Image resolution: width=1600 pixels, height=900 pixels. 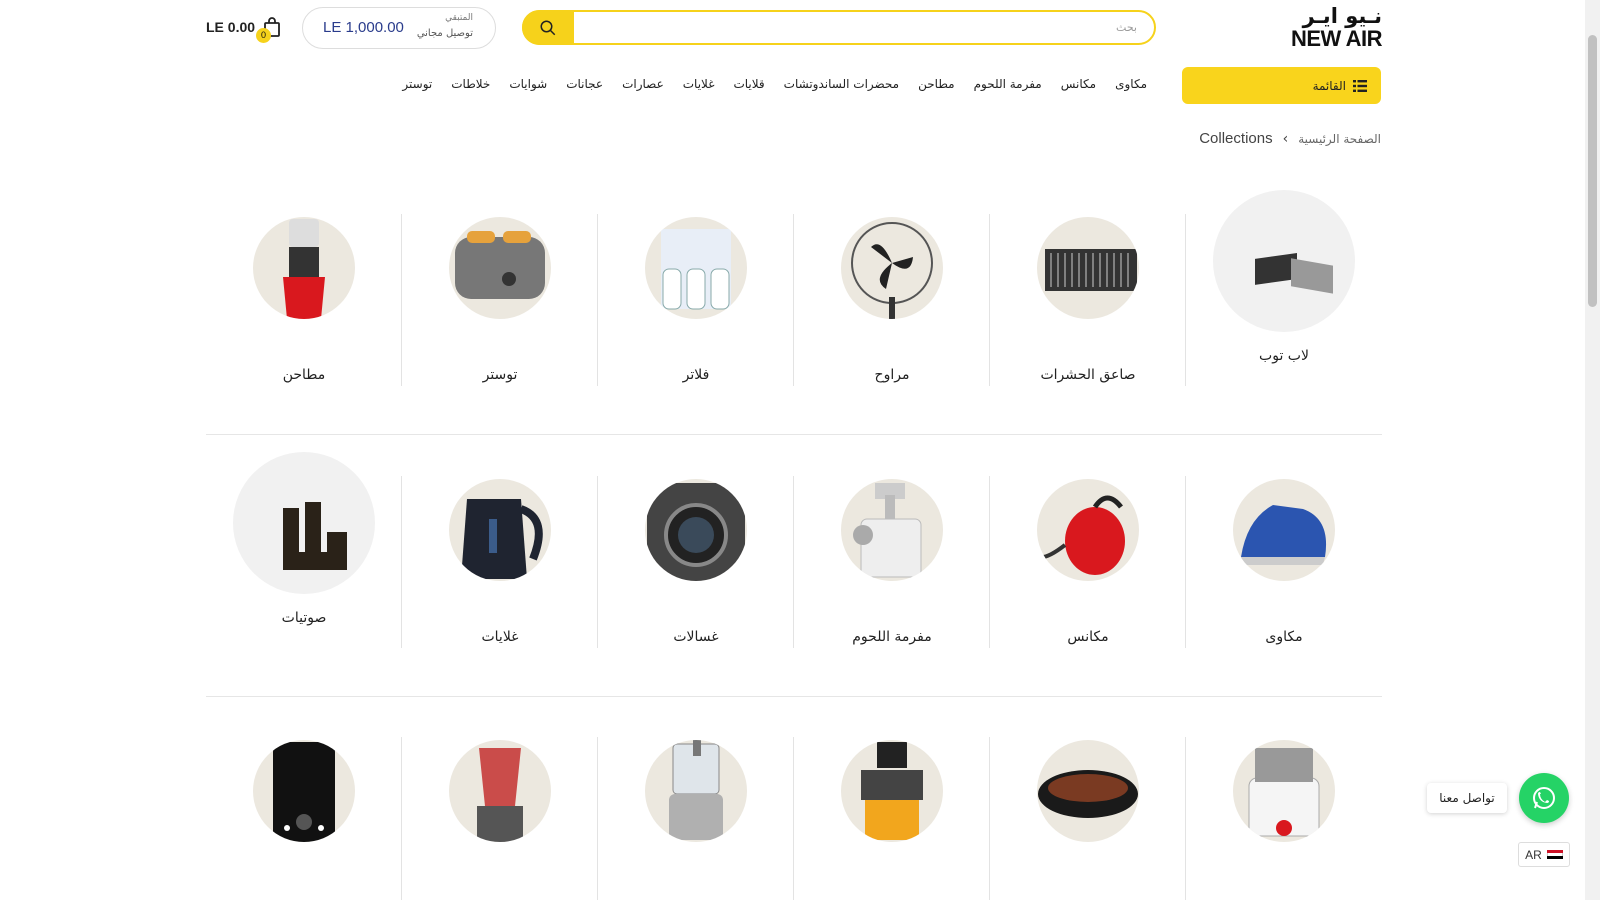 I want to click on scrollbar-thumb, so click(x=1592, y=171).